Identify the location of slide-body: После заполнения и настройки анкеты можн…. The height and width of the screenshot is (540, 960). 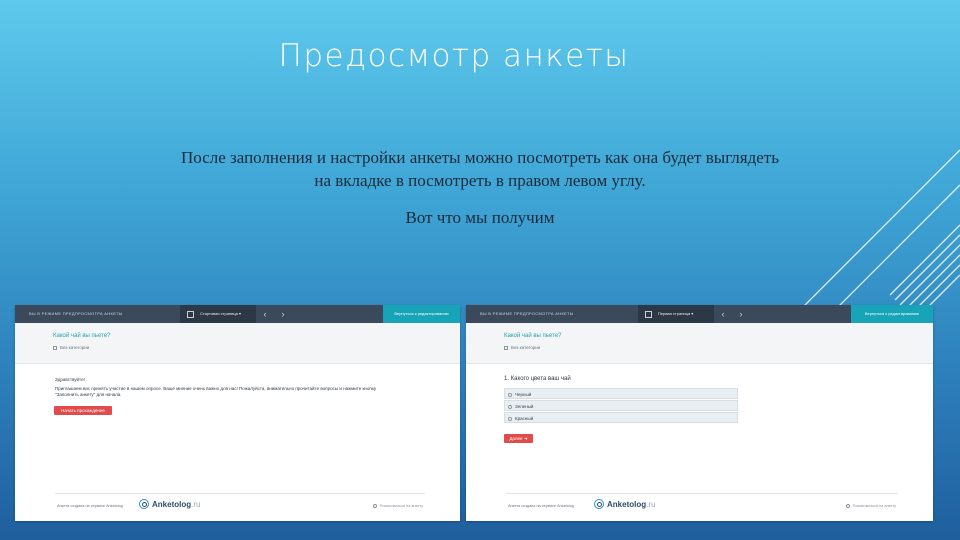
(480, 187).